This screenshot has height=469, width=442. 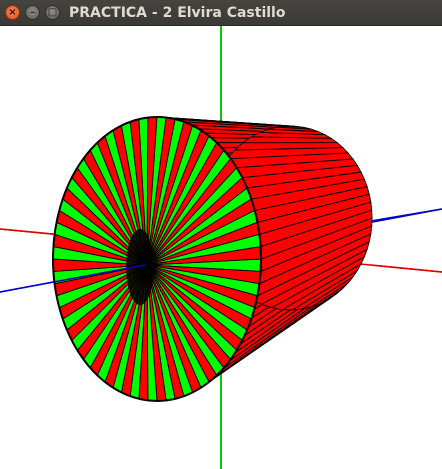 What do you see at coordinates (177, 13) in the screenshot?
I see `window-title: PRACTICA - 2 Elvira Castillo` at bounding box center [177, 13].